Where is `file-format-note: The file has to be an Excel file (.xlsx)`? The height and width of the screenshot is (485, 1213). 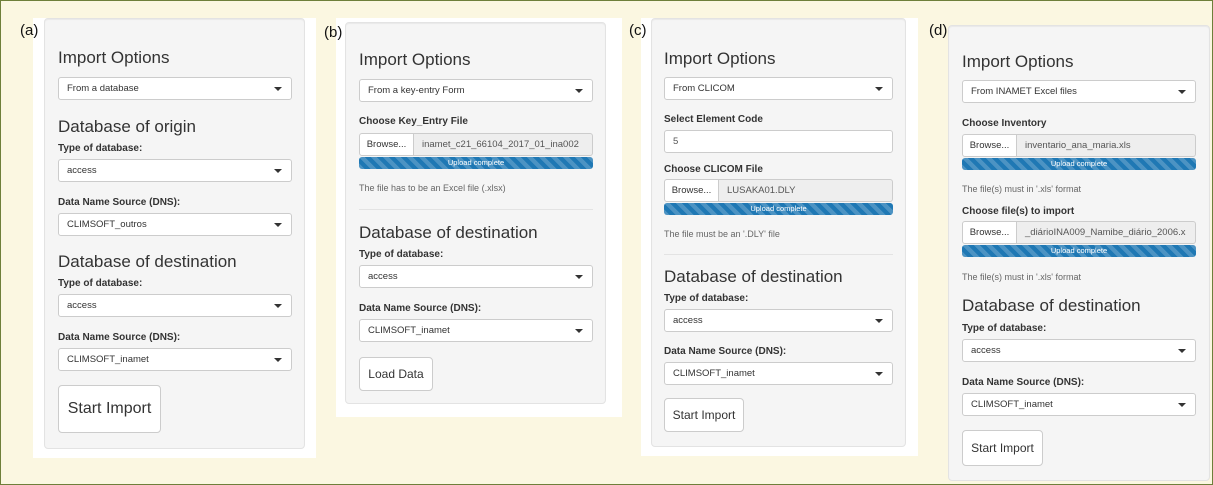 file-format-note: The file has to be an Excel file (.xlsx) is located at coordinates (432, 188).